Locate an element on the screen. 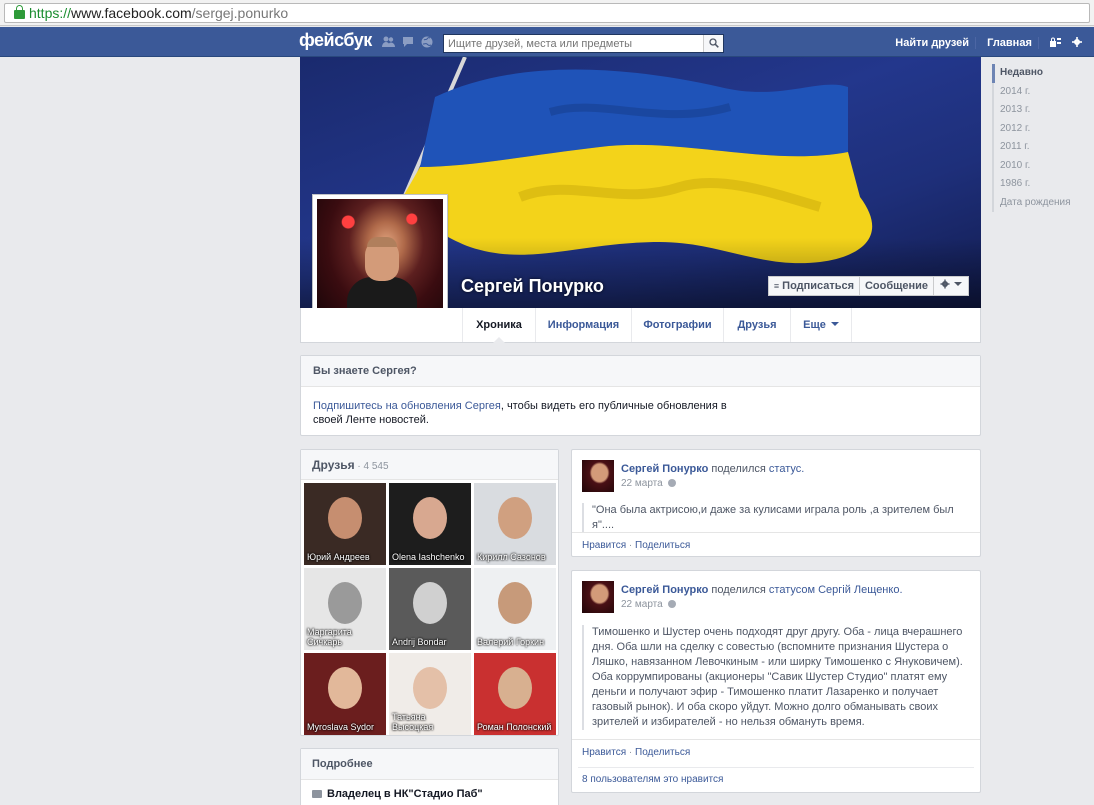 The width and height of the screenshot is (1094, 805). facebook-logo: фейсбук is located at coordinates (335, 40).